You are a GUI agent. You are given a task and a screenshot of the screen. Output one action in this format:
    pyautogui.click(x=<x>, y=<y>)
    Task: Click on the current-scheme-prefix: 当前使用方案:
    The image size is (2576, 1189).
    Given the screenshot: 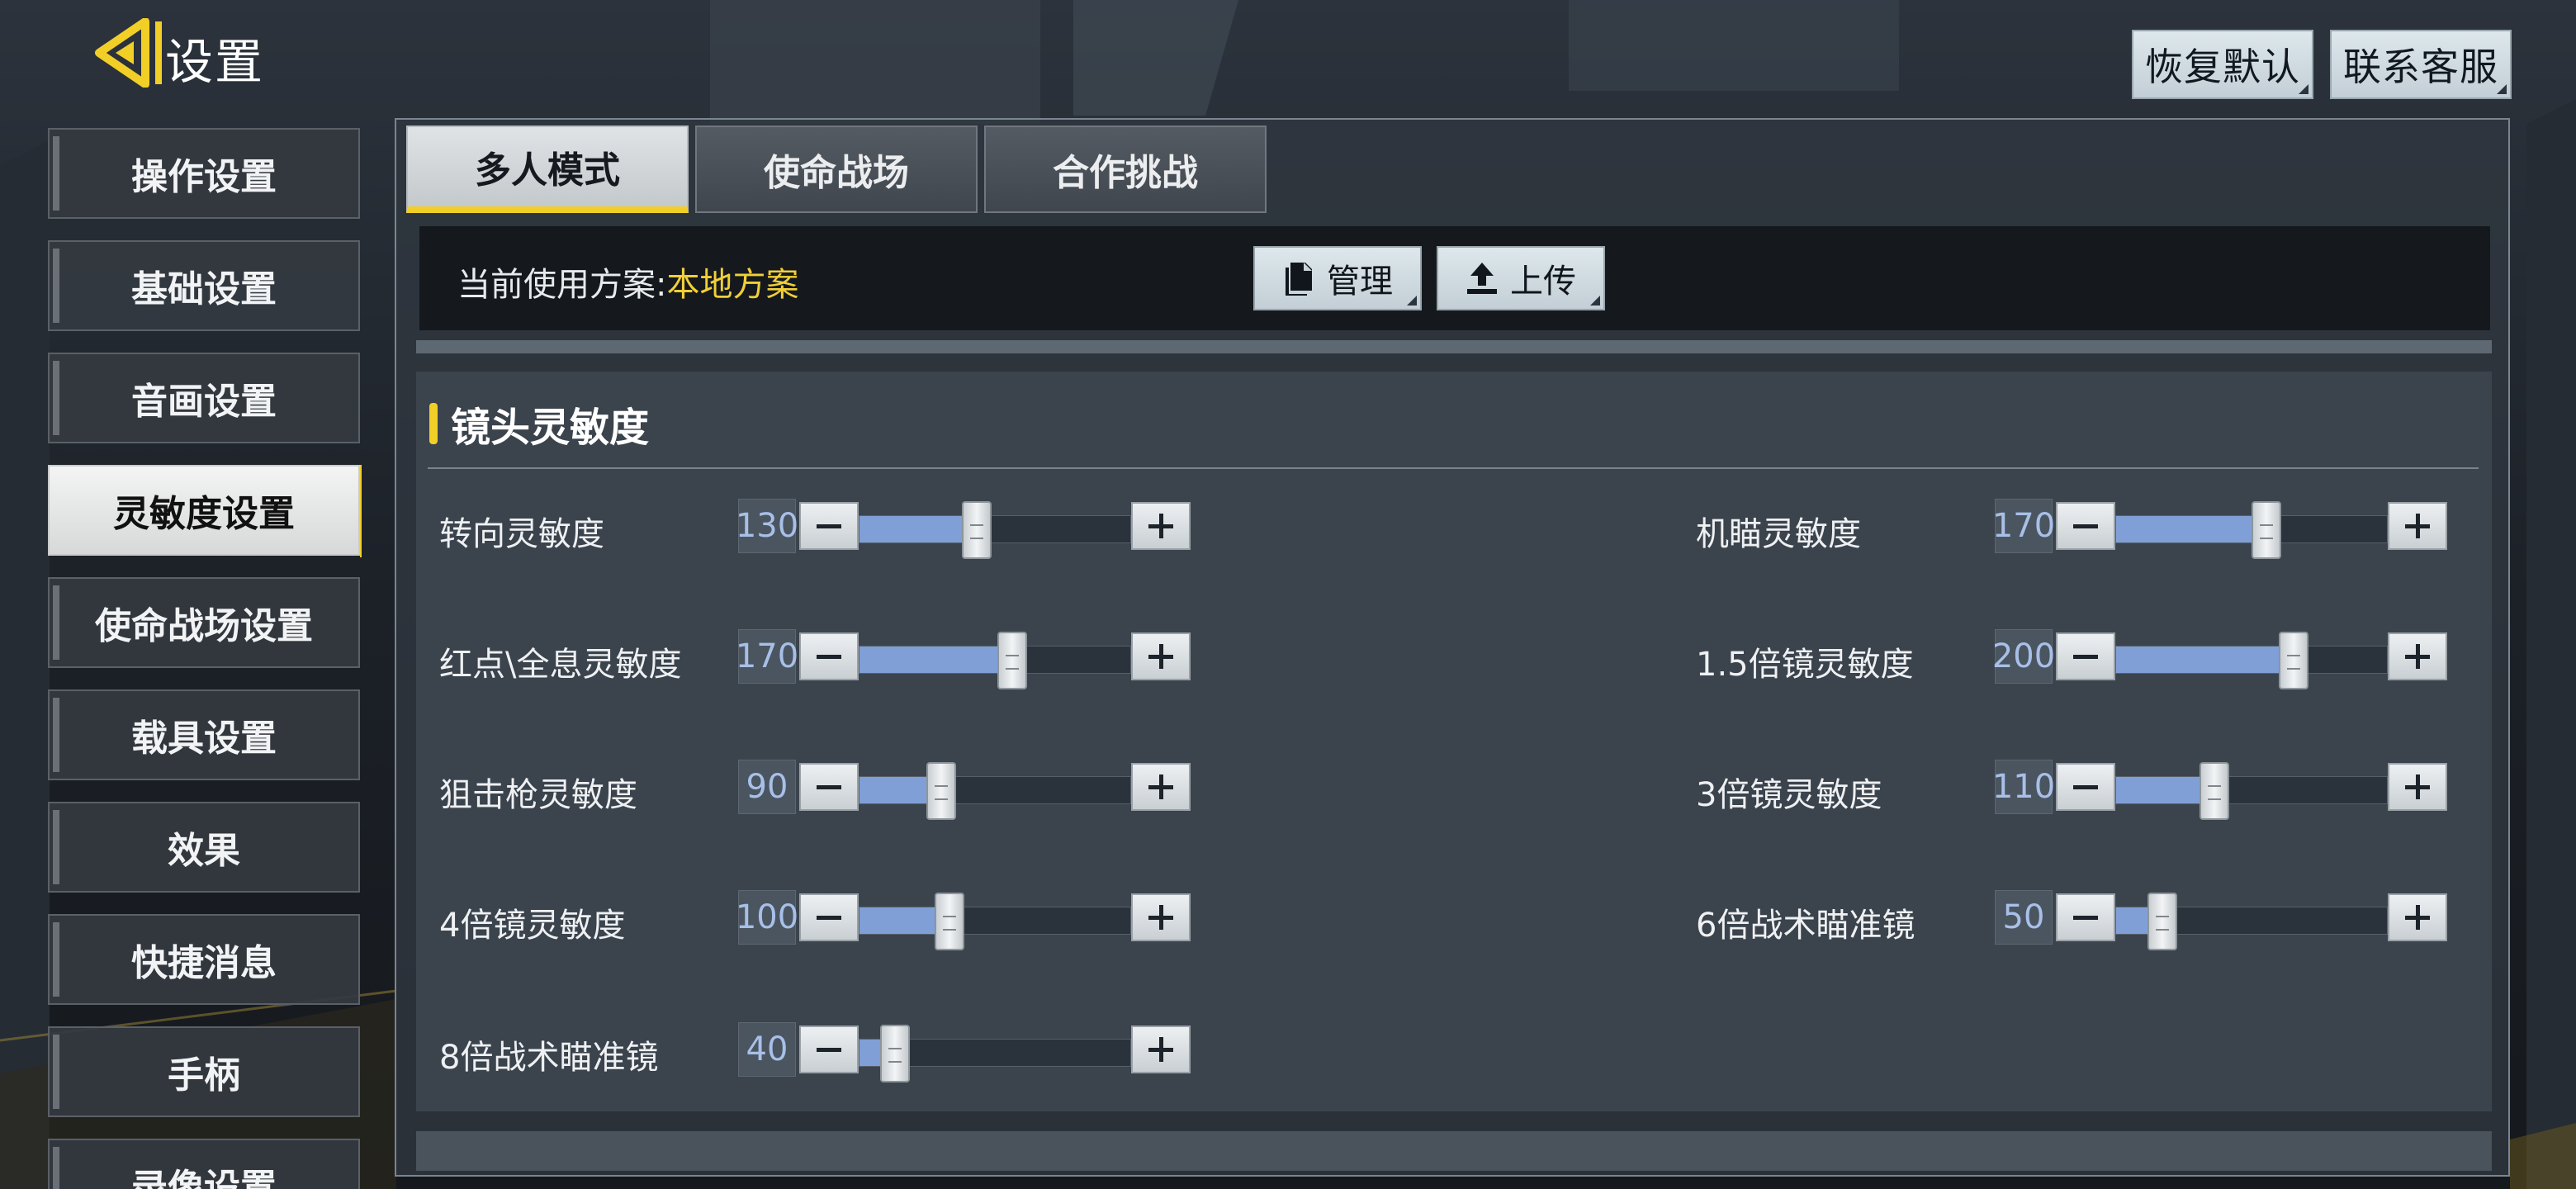 What is the action you would take?
    pyautogui.click(x=562, y=285)
    